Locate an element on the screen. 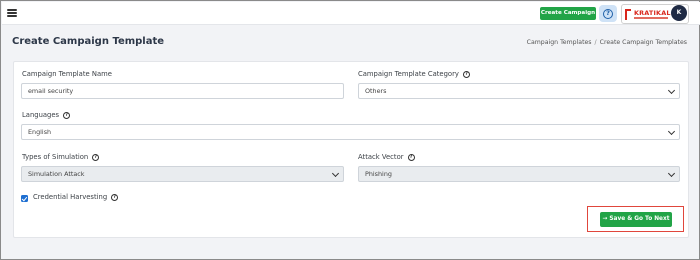 The height and width of the screenshot is (260, 700). brand-name: KRATIKAL is located at coordinates (652, 13).